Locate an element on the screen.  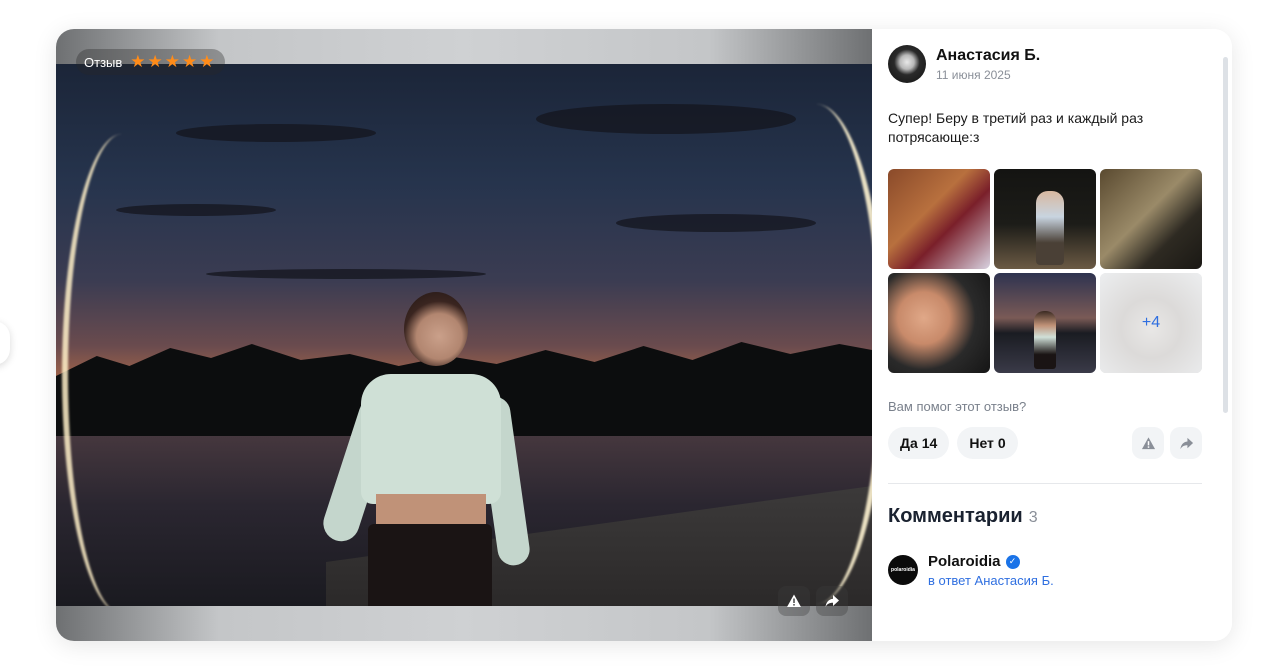
share-review-button is located at coordinates (1186, 443).